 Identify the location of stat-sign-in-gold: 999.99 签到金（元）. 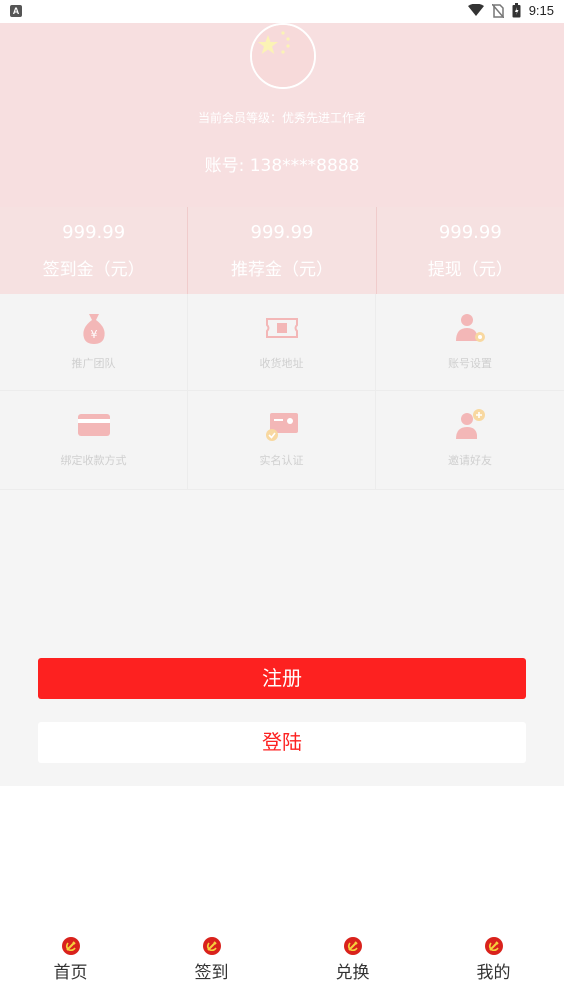
(93, 250).